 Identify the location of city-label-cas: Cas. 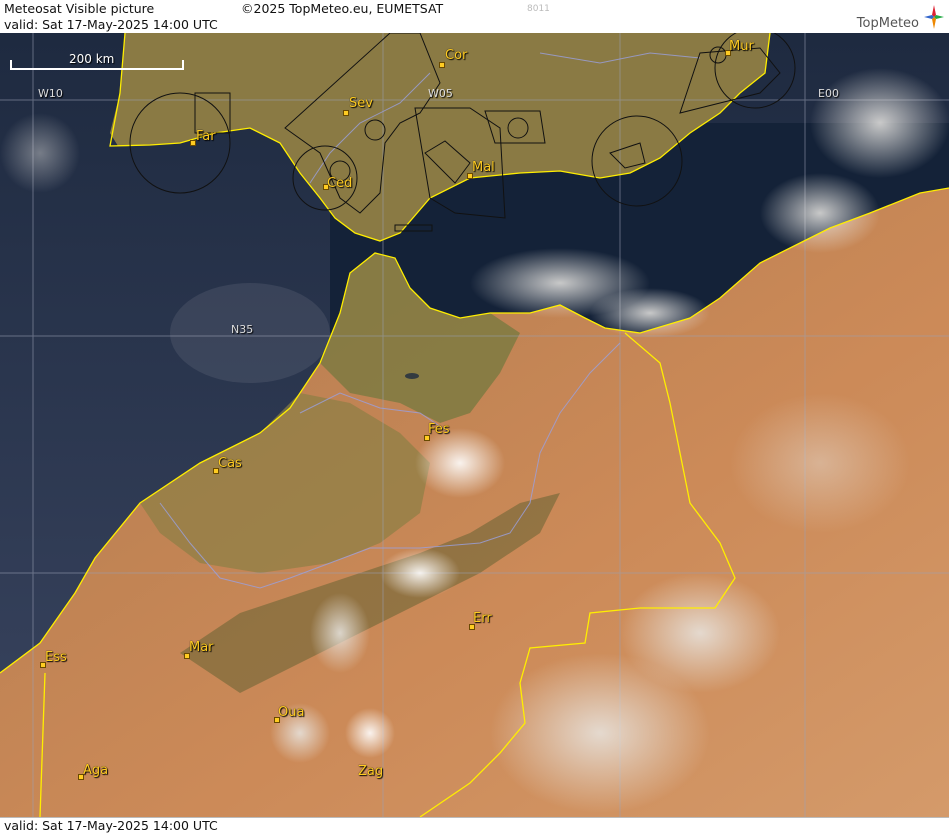
(230, 463).